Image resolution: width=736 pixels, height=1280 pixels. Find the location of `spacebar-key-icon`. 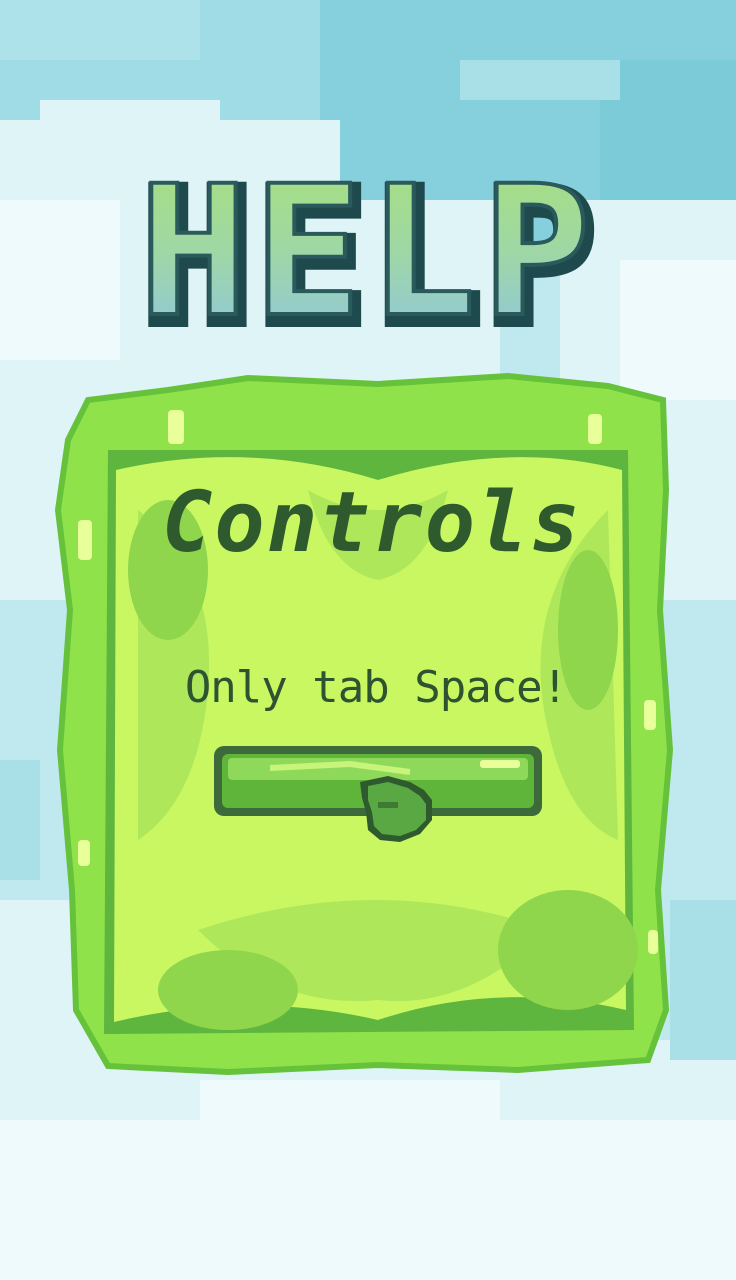

spacebar-key-icon is located at coordinates (378, 794).